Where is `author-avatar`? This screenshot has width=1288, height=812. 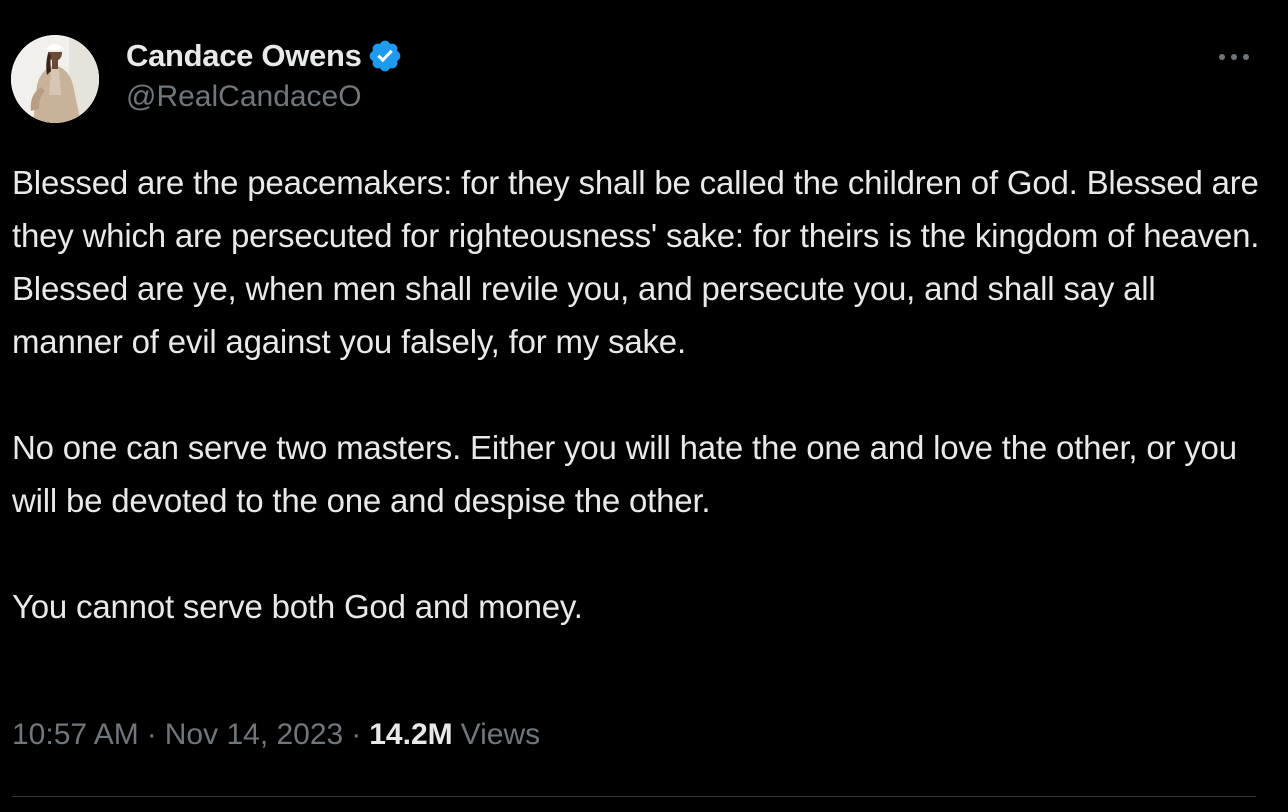 author-avatar is located at coordinates (55, 79).